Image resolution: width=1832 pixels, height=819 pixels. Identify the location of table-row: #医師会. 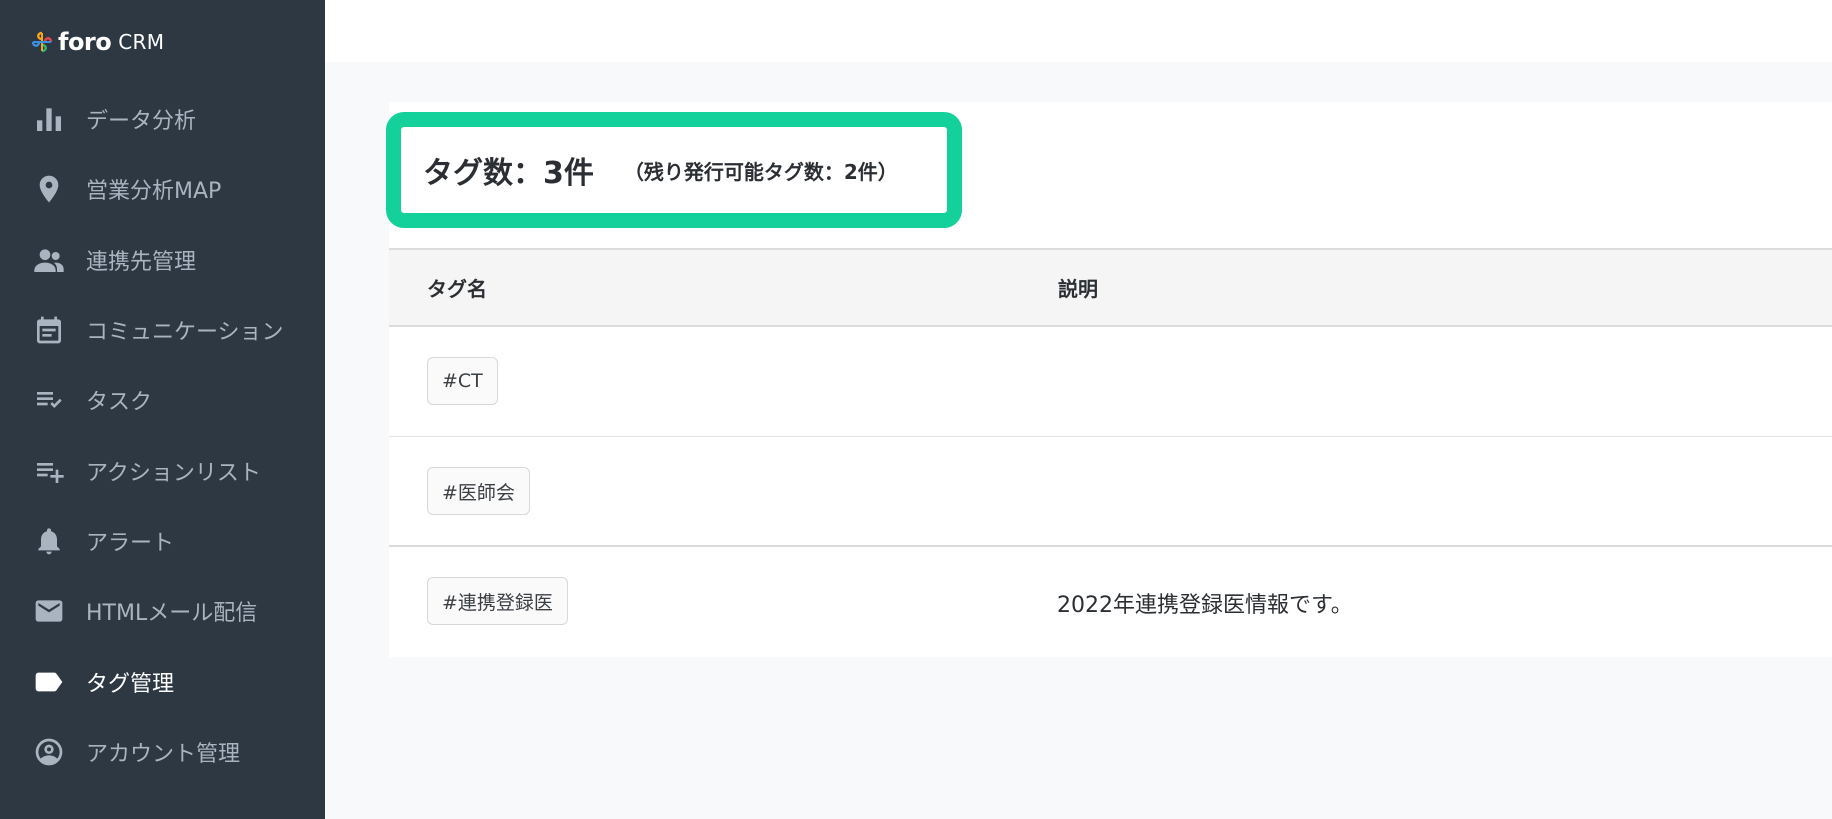
(1110, 492).